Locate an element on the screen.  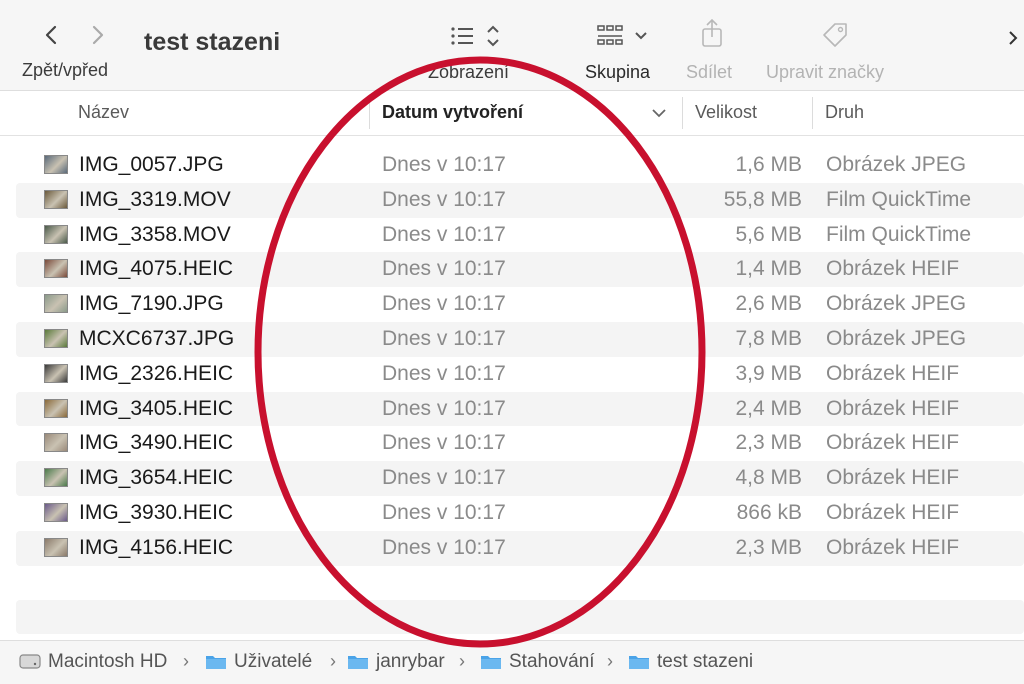
file-size: 866 kB is located at coordinates (769, 512).